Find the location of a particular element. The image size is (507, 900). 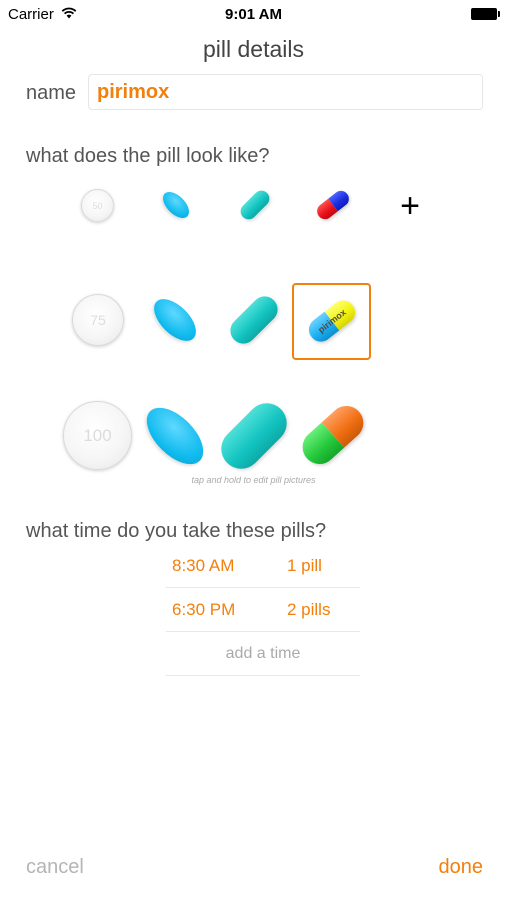

oval-pill-large is located at coordinates (175, 436).